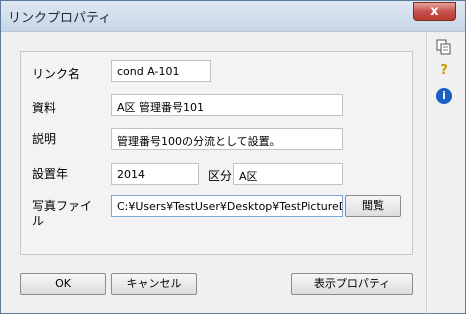  I want to click on cancel-button: キャンセル, so click(154, 284).